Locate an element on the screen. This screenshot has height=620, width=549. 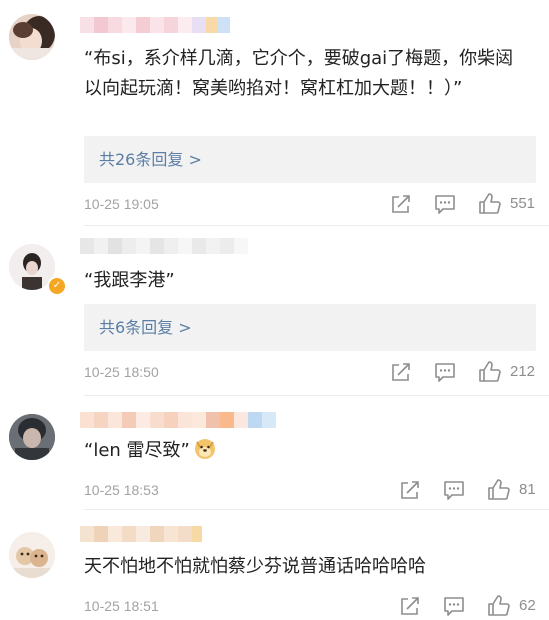
replies-button: 共6条回复 > is located at coordinates (310, 327).